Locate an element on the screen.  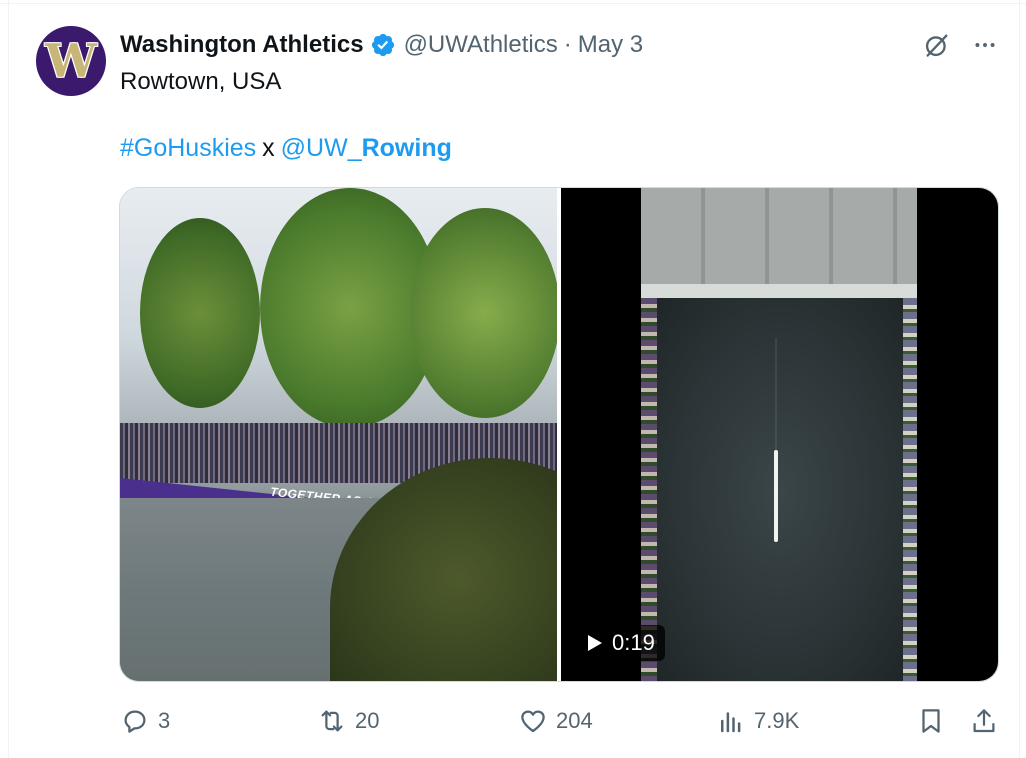
reply-icon is located at coordinates (135, 721).